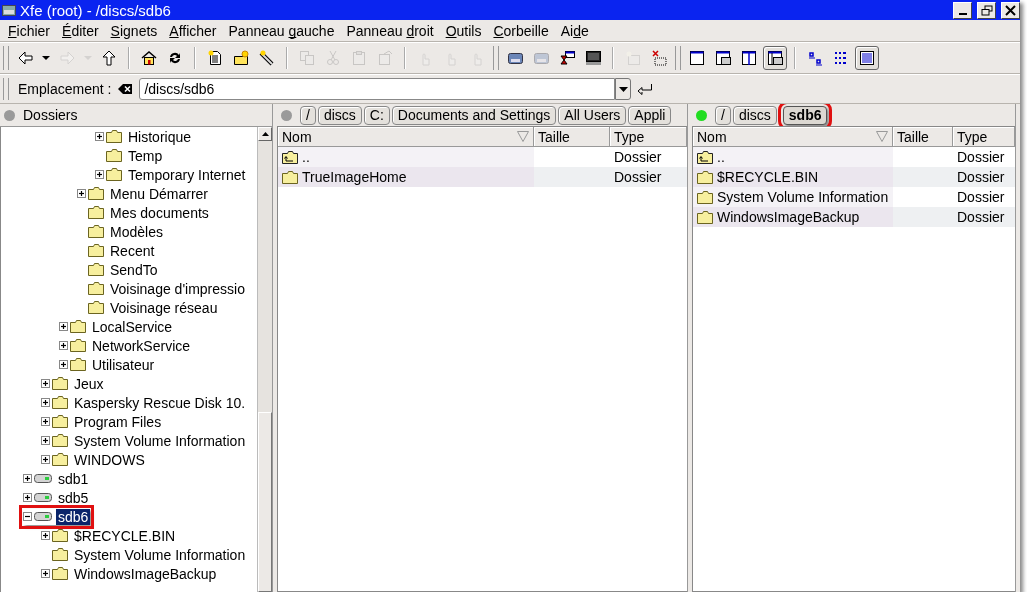  Describe the element at coordinates (882, 136) in the screenshot. I see `sort-icon` at that location.